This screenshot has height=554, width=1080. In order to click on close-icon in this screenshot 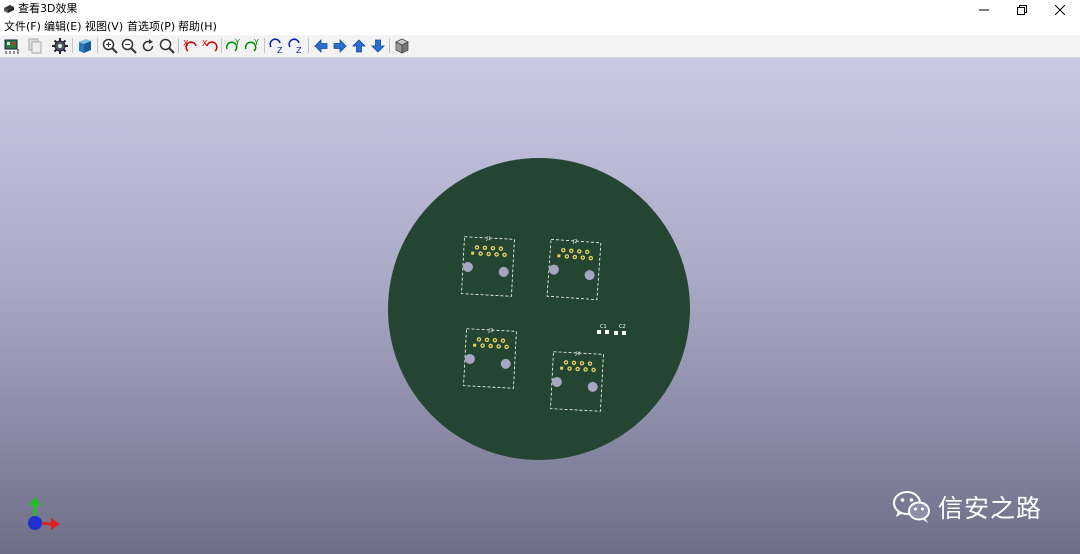, I will do `click(1060, 9)`.